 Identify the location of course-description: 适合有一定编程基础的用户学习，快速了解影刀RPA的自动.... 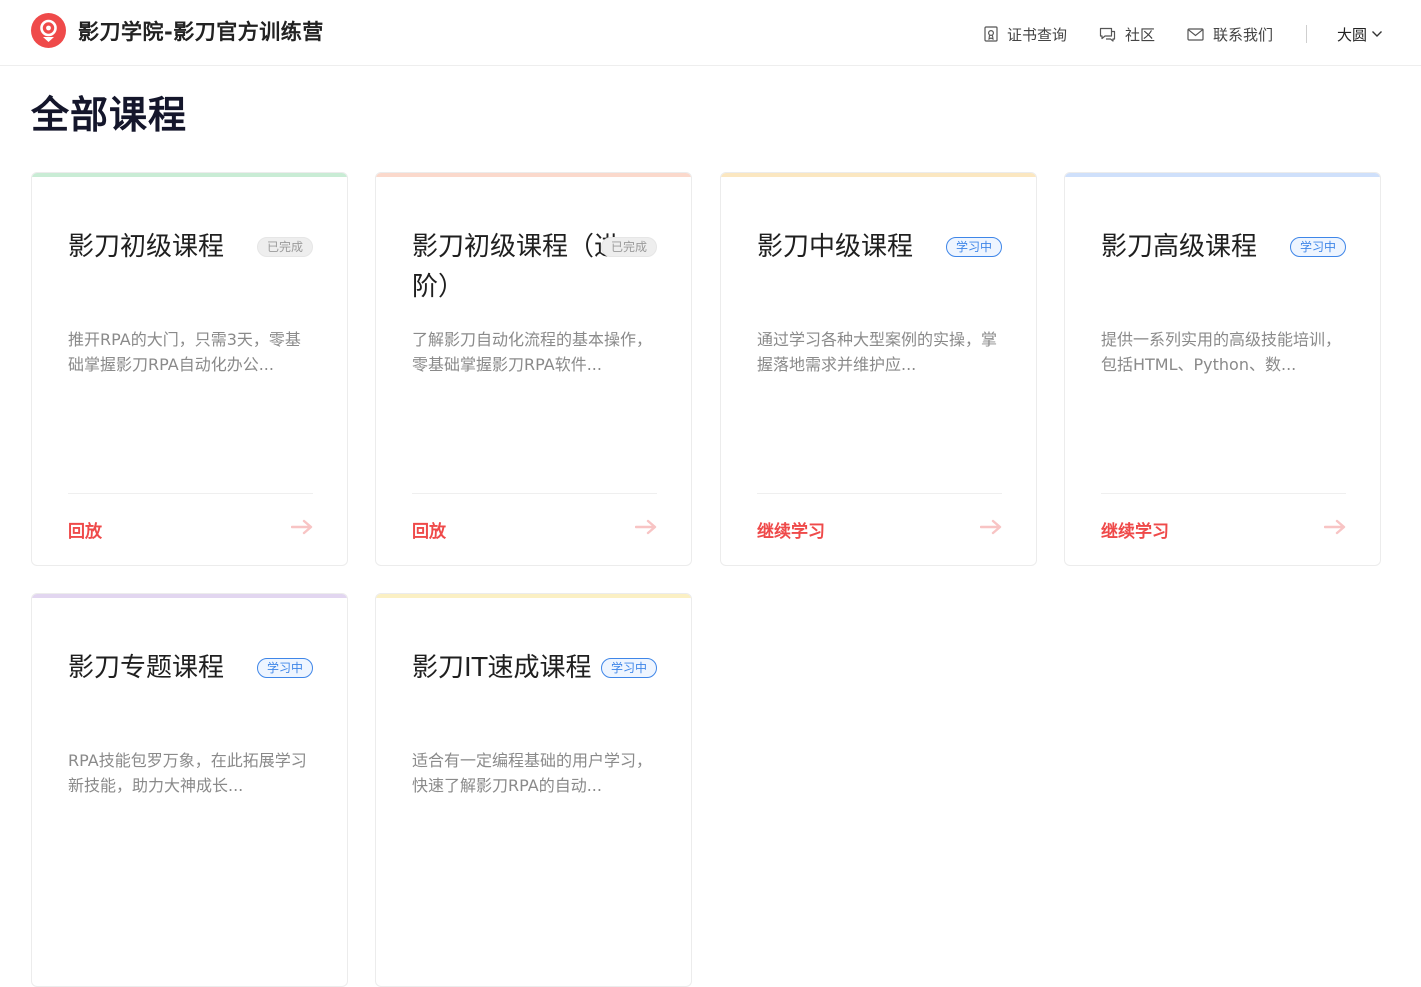
(532, 773).